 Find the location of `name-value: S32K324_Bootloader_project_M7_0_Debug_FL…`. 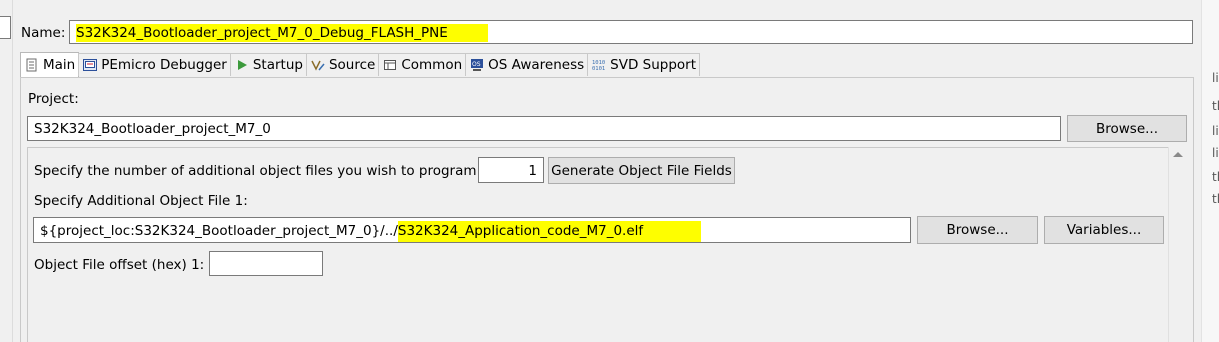

name-value: S32K324_Bootloader_project_M7_0_Debug_FL… is located at coordinates (282, 33).